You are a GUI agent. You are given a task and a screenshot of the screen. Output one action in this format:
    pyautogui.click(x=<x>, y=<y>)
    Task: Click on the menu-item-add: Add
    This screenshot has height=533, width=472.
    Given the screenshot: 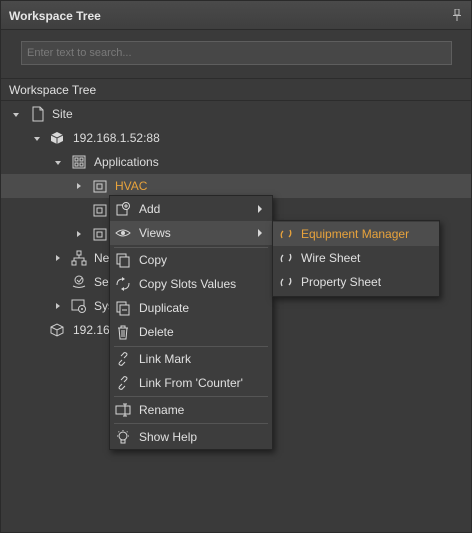 What is the action you would take?
    pyautogui.click(x=191, y=209)
    